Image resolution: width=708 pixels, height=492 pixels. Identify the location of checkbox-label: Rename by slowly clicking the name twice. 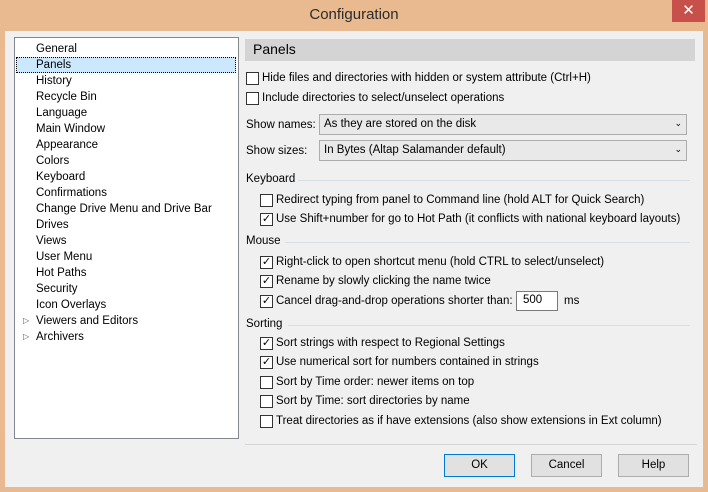
(383, 281).